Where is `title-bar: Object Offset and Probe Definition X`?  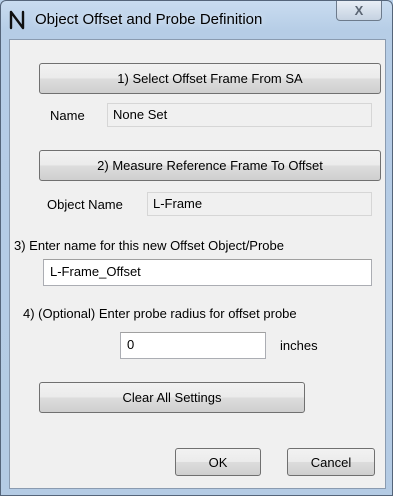 title-bar: Object Offset and Probe Definition X is located at coordinates (196, 19).